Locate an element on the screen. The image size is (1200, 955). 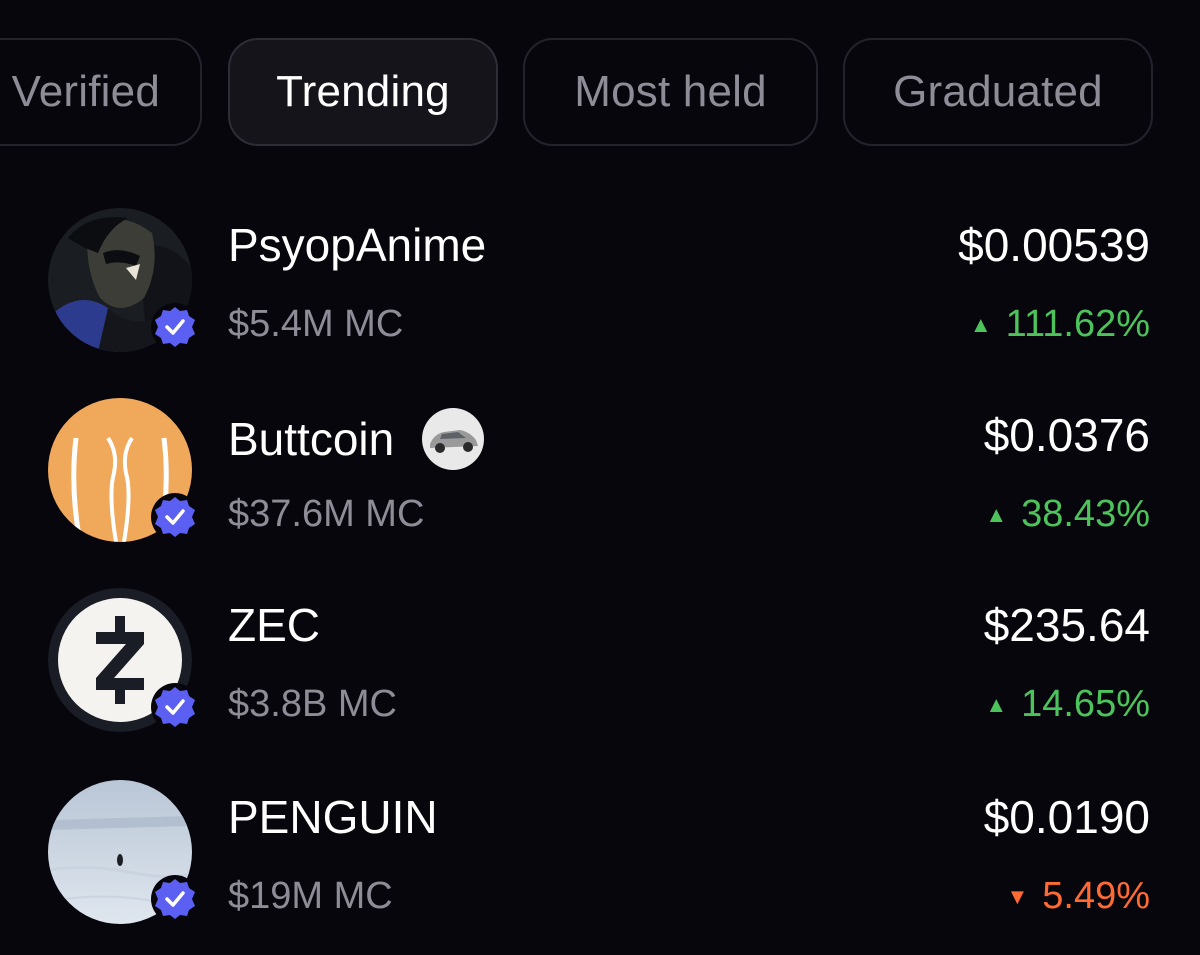
tab-graduated-label: Graduated is located at coordinates (998, 91).